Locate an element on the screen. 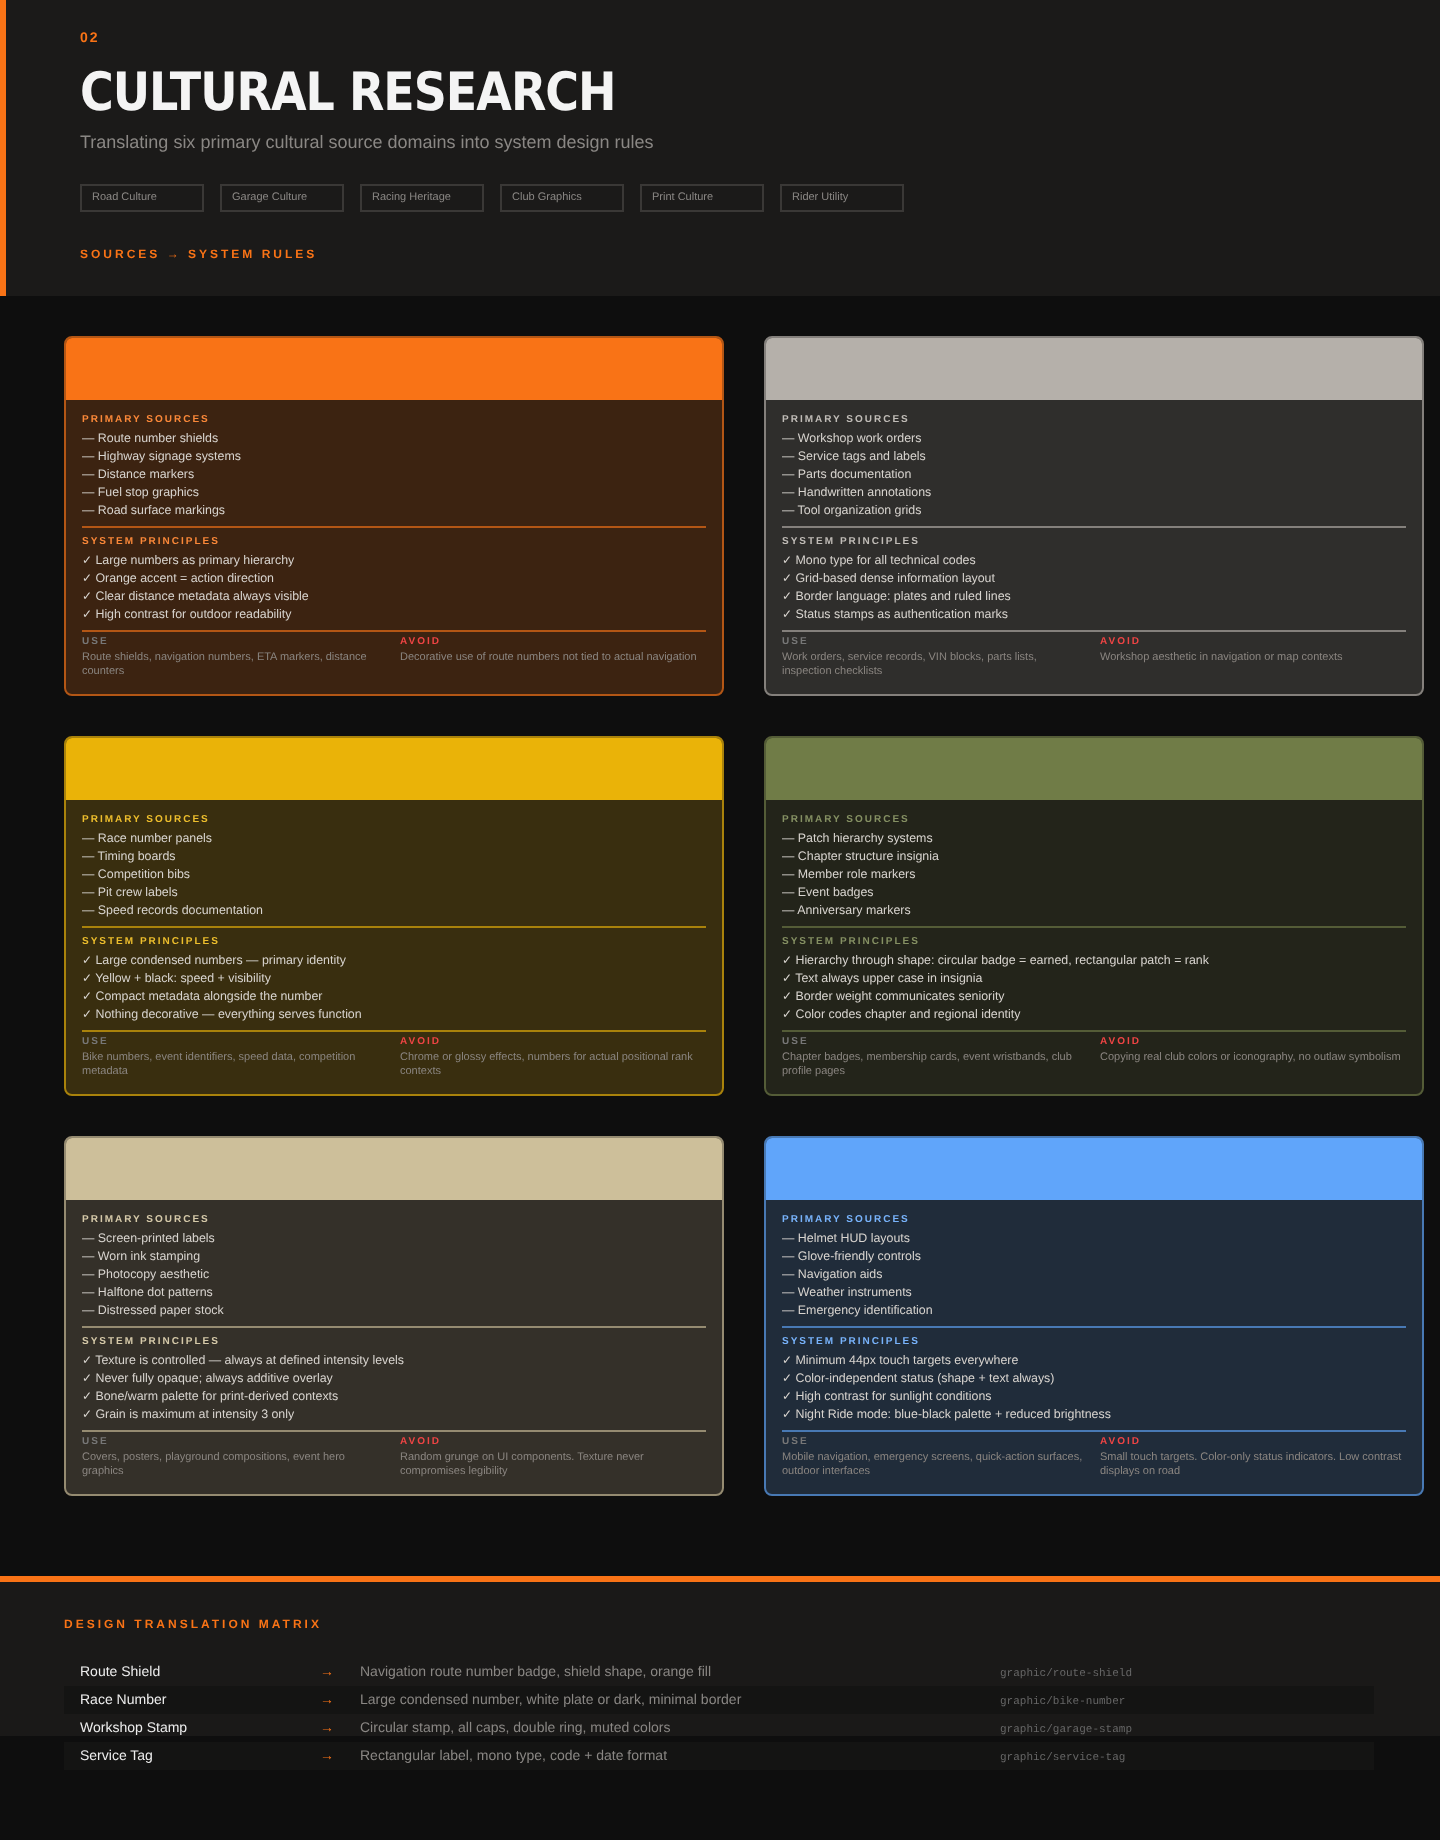 The height and width of the screenshot is (1840, 1440). page-title: CULTURAL RESEARCH is located at coordinates (348, 94).